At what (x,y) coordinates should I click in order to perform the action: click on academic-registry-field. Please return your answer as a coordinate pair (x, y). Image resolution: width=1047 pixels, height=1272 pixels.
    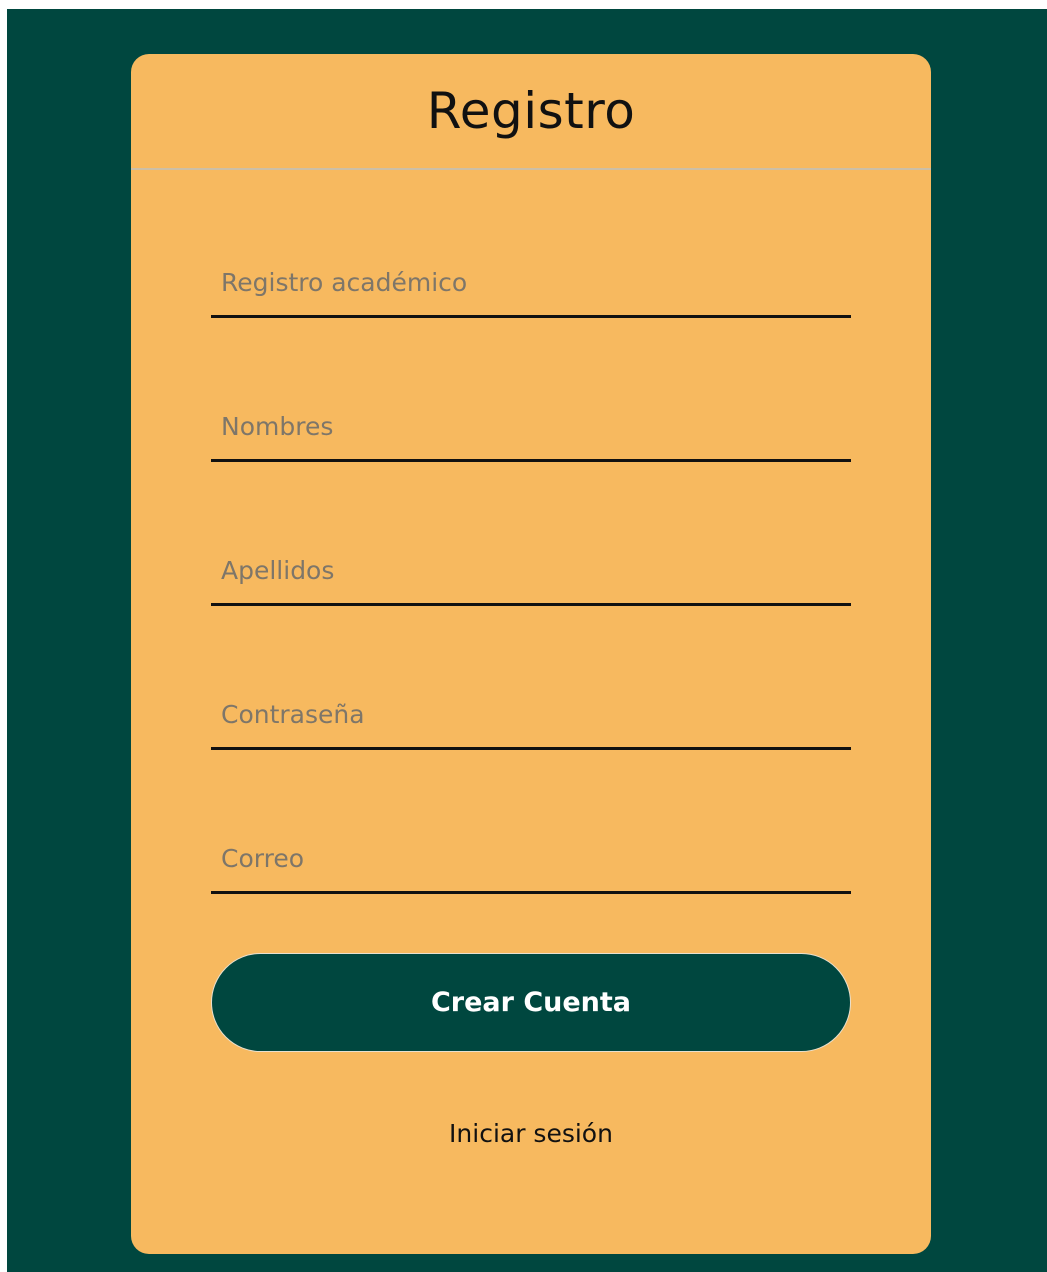
    Looking at the image, I should click on (531, 283).